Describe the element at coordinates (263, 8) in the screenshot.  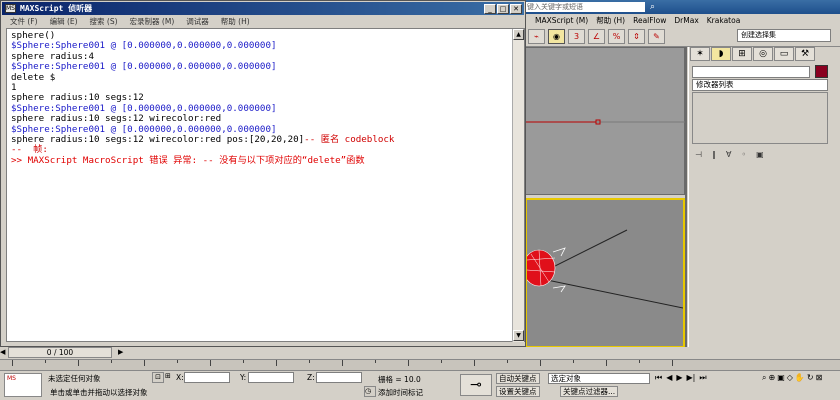
I see `listener-title-bar: MS MAXScript 侦听器 _ □ ✕` at that location.